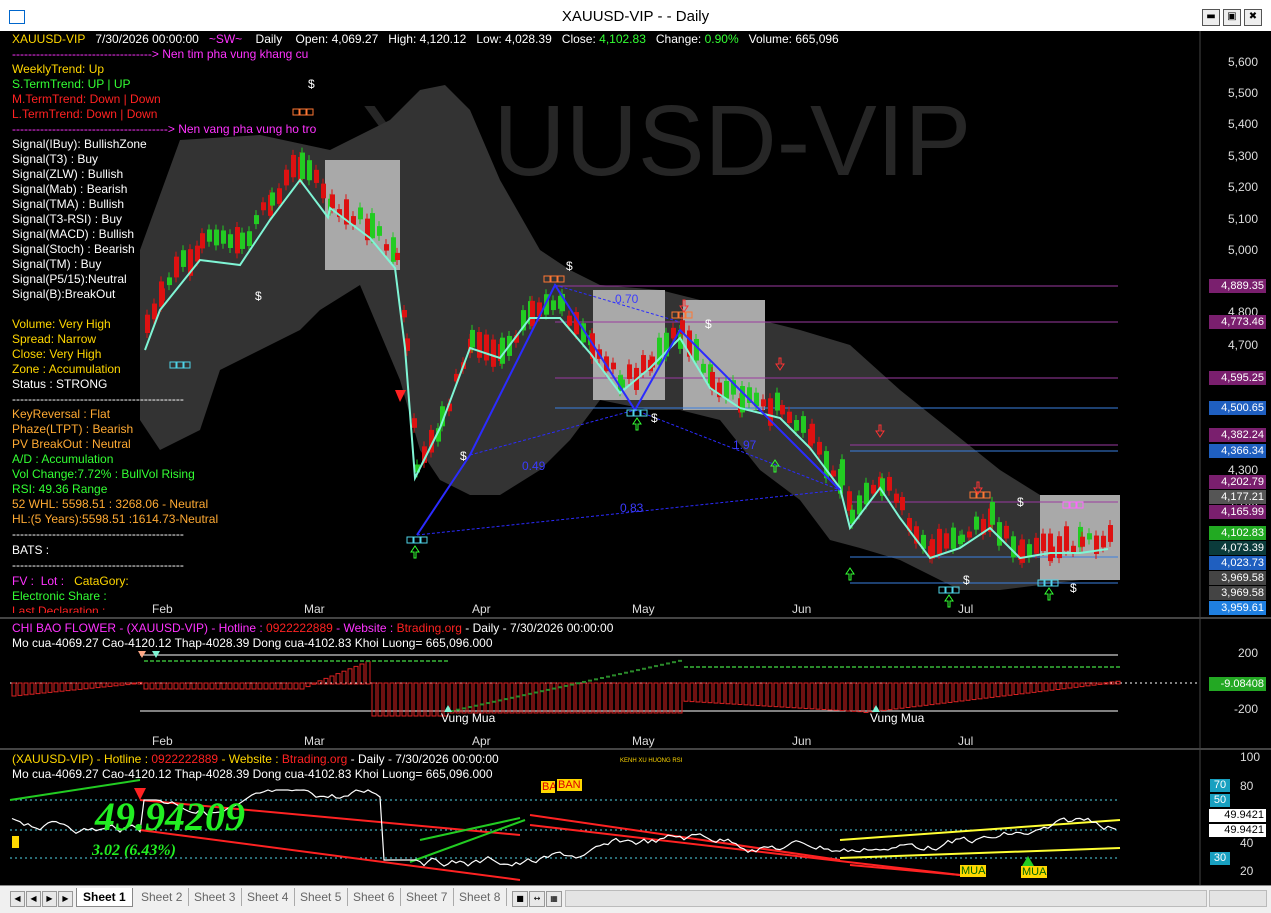 Image resolution: width=1271 pixels, height=913 pixels. What do you see at coordinates (480, 897) in the screenshot?
I see `tab-sheet-8: Sheet 8` at bounding box center [480, 897].